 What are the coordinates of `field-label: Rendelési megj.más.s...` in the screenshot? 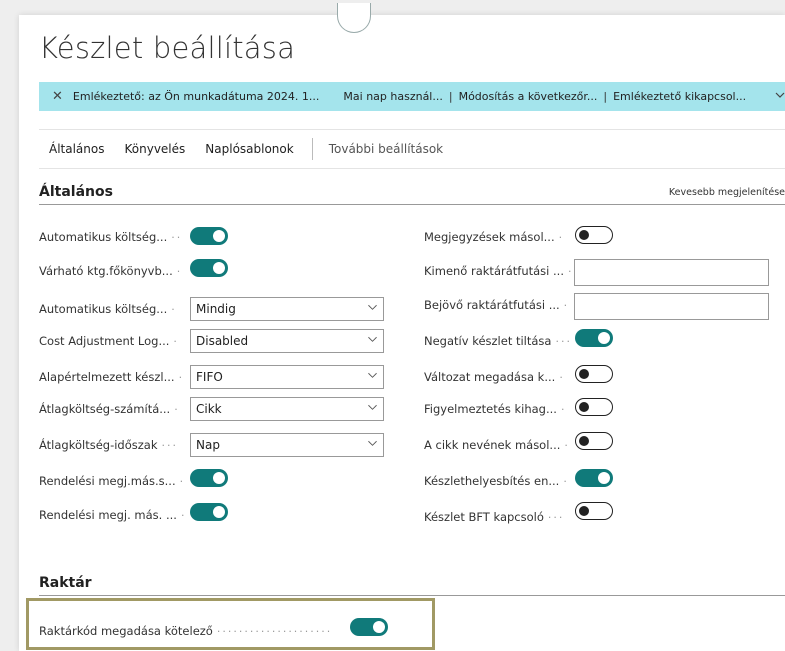 It's located at (107, 481).